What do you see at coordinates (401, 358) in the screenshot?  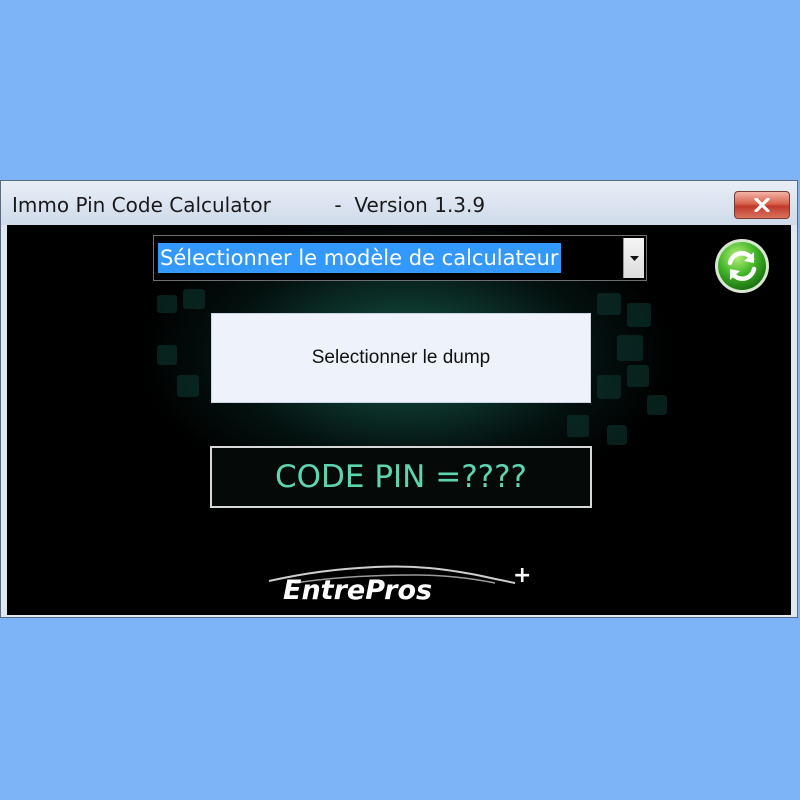 I see `select-dump-button: Selectionner le dump` at bounding box center [401, 358].